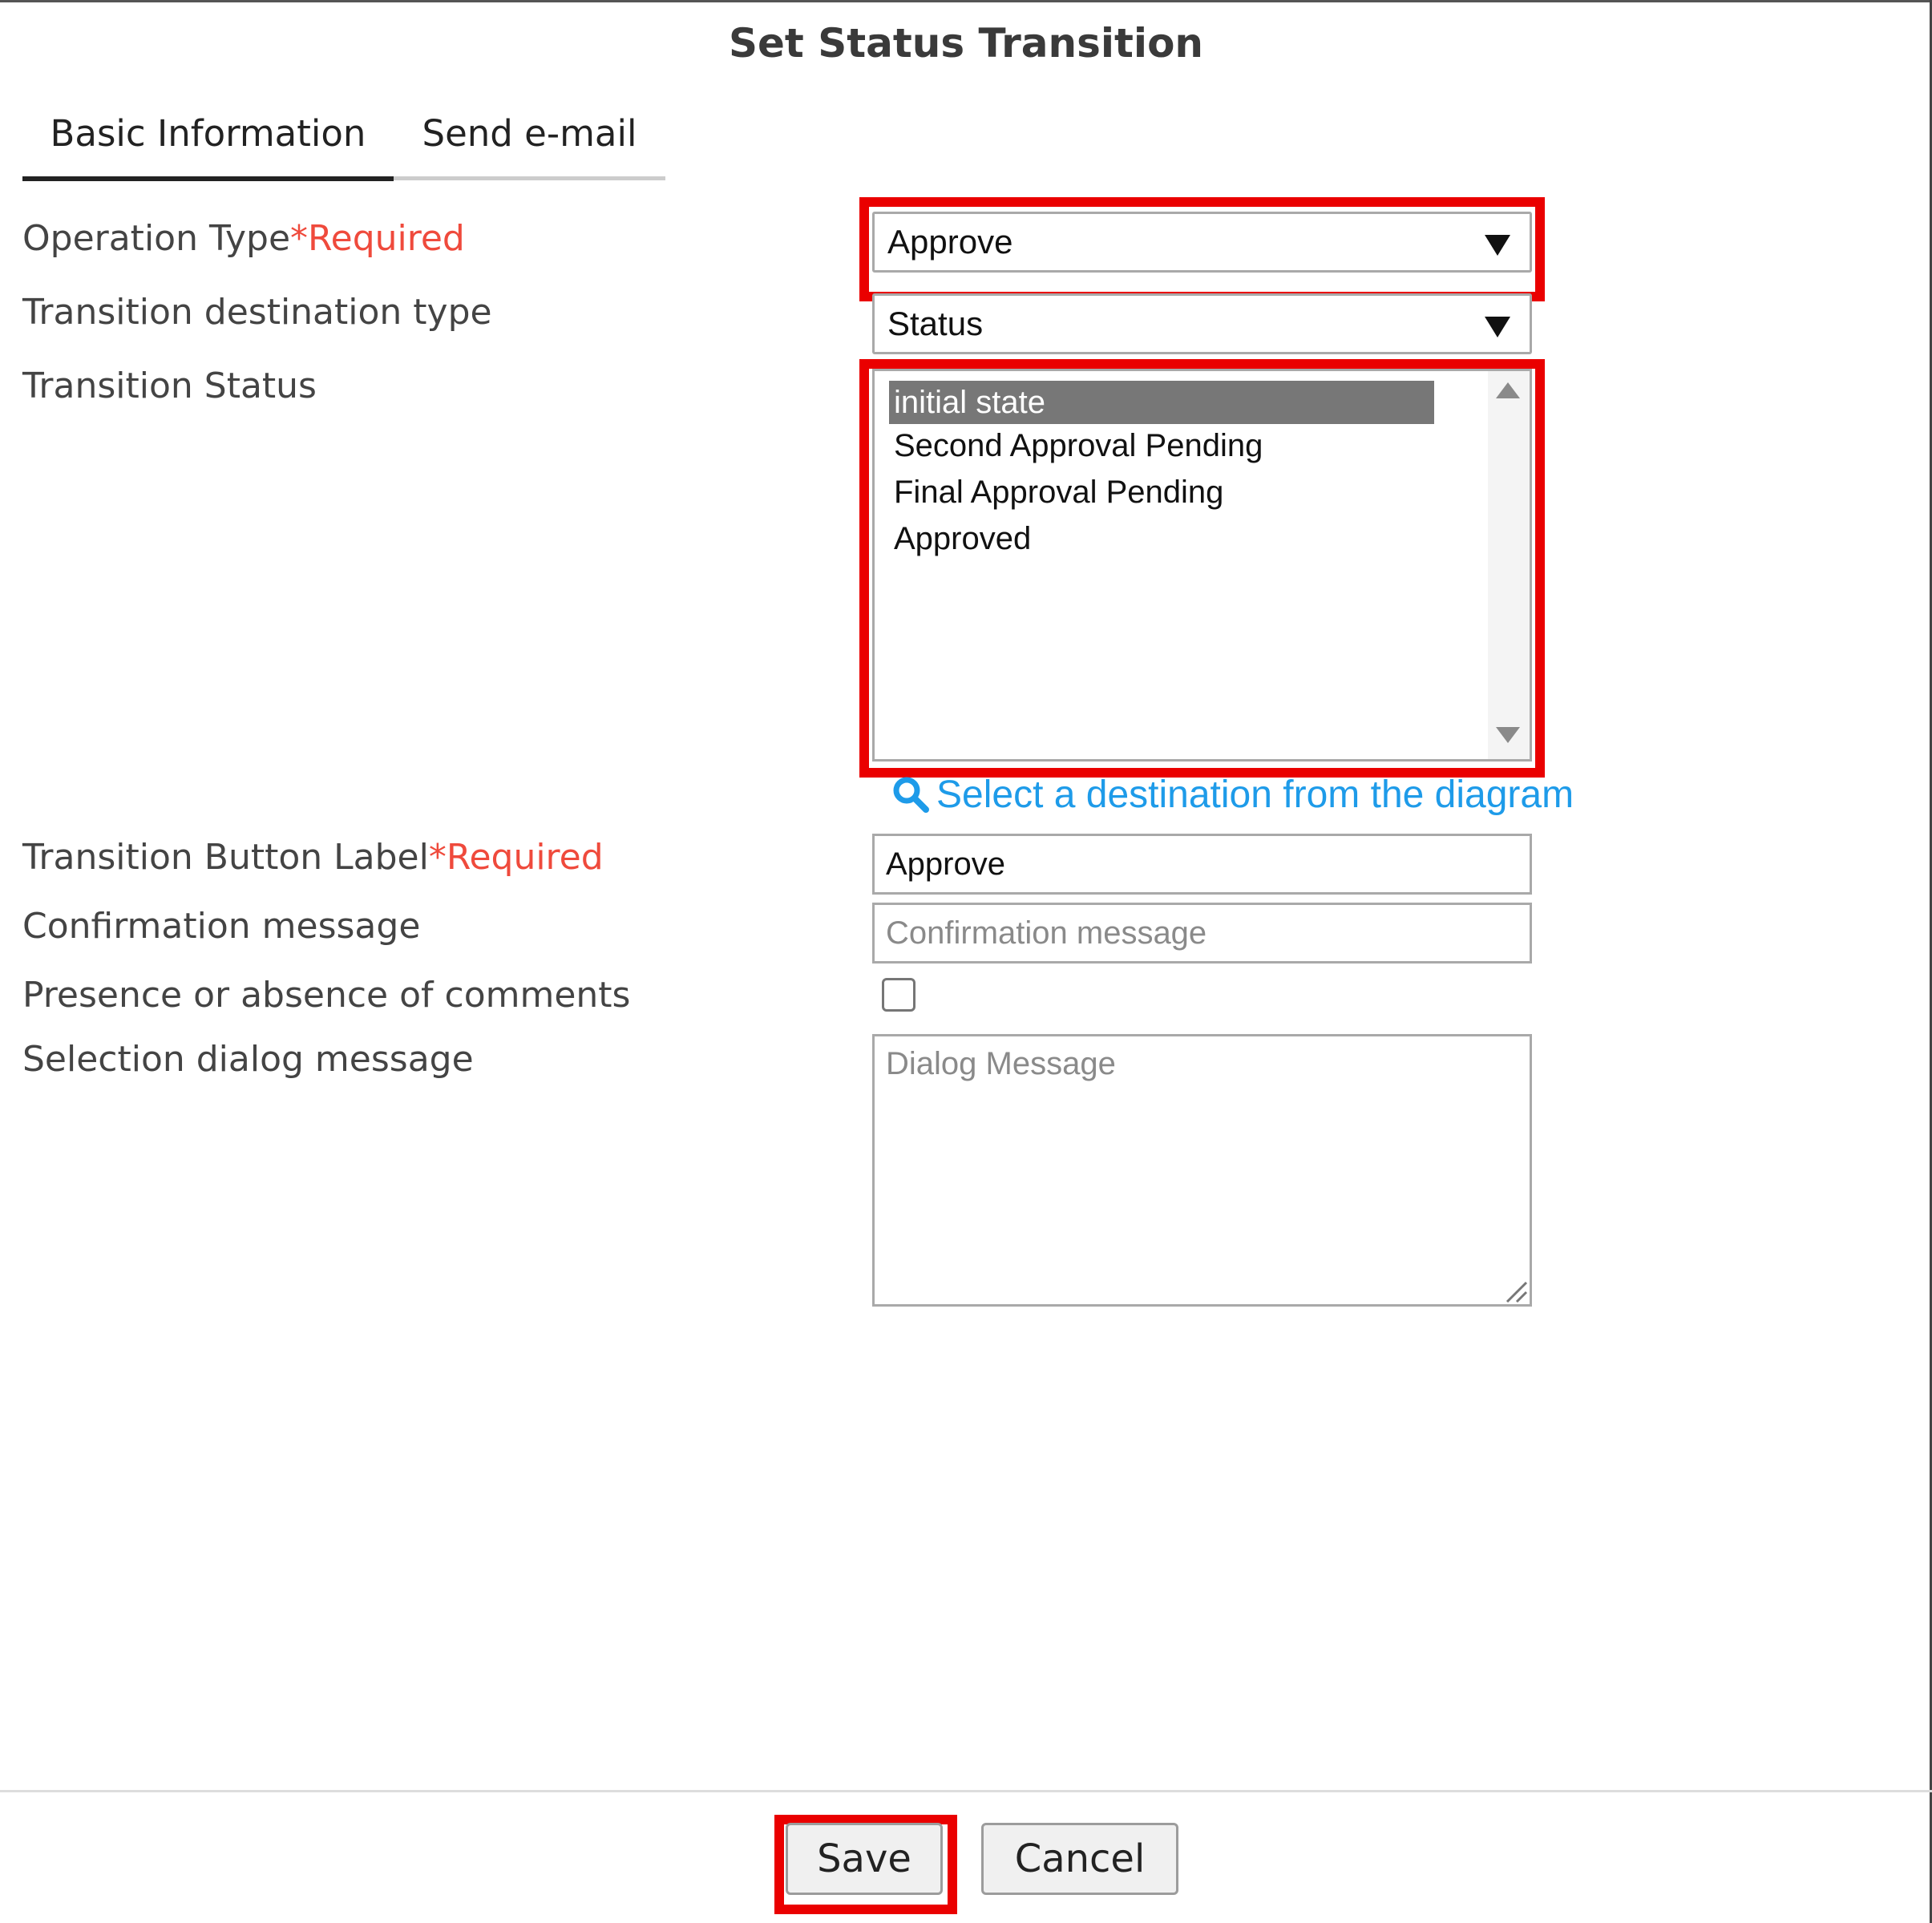  I want to click on dialog-title: Set Status Transition, so click(966, 43).